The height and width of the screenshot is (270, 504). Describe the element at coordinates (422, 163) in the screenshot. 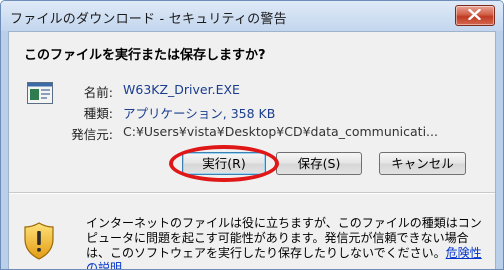

I see `cancel-button: キャンセル` at that location.